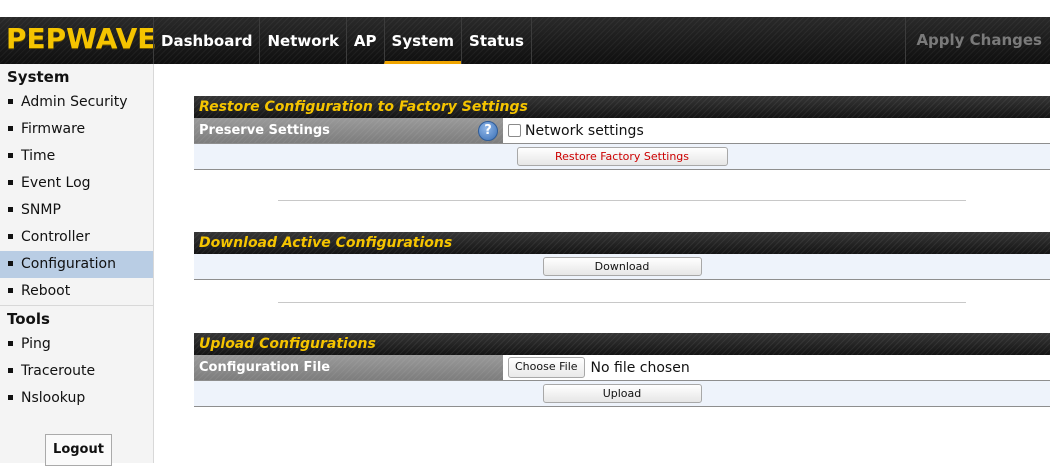 This screenshot has height=466, width=1050. What do you see at coordinates (53, 398) in the screenshot?
I see `sidebar-item-label: Nslookup` at bounding box center [53, 398].